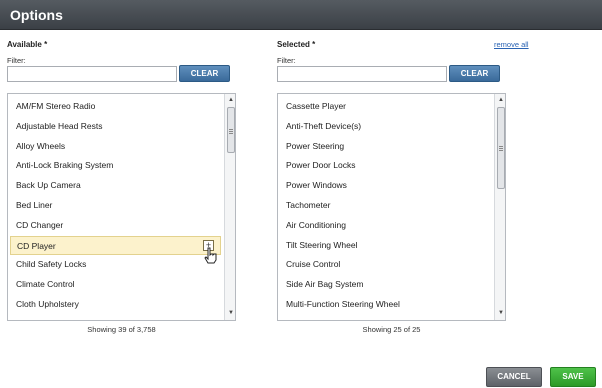 This screenshot has height=388, width=602. I want to click on available-showing-count: Showing 39 of 3,758, so click(121, 329).